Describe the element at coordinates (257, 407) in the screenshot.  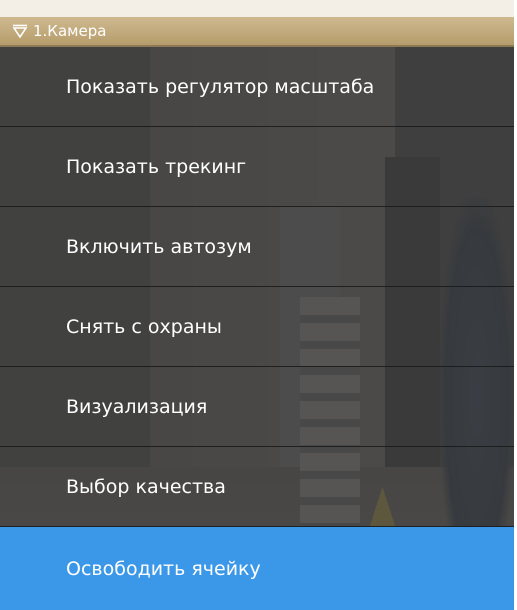
I see `menu-item-visualization: Визуализация` at that location.